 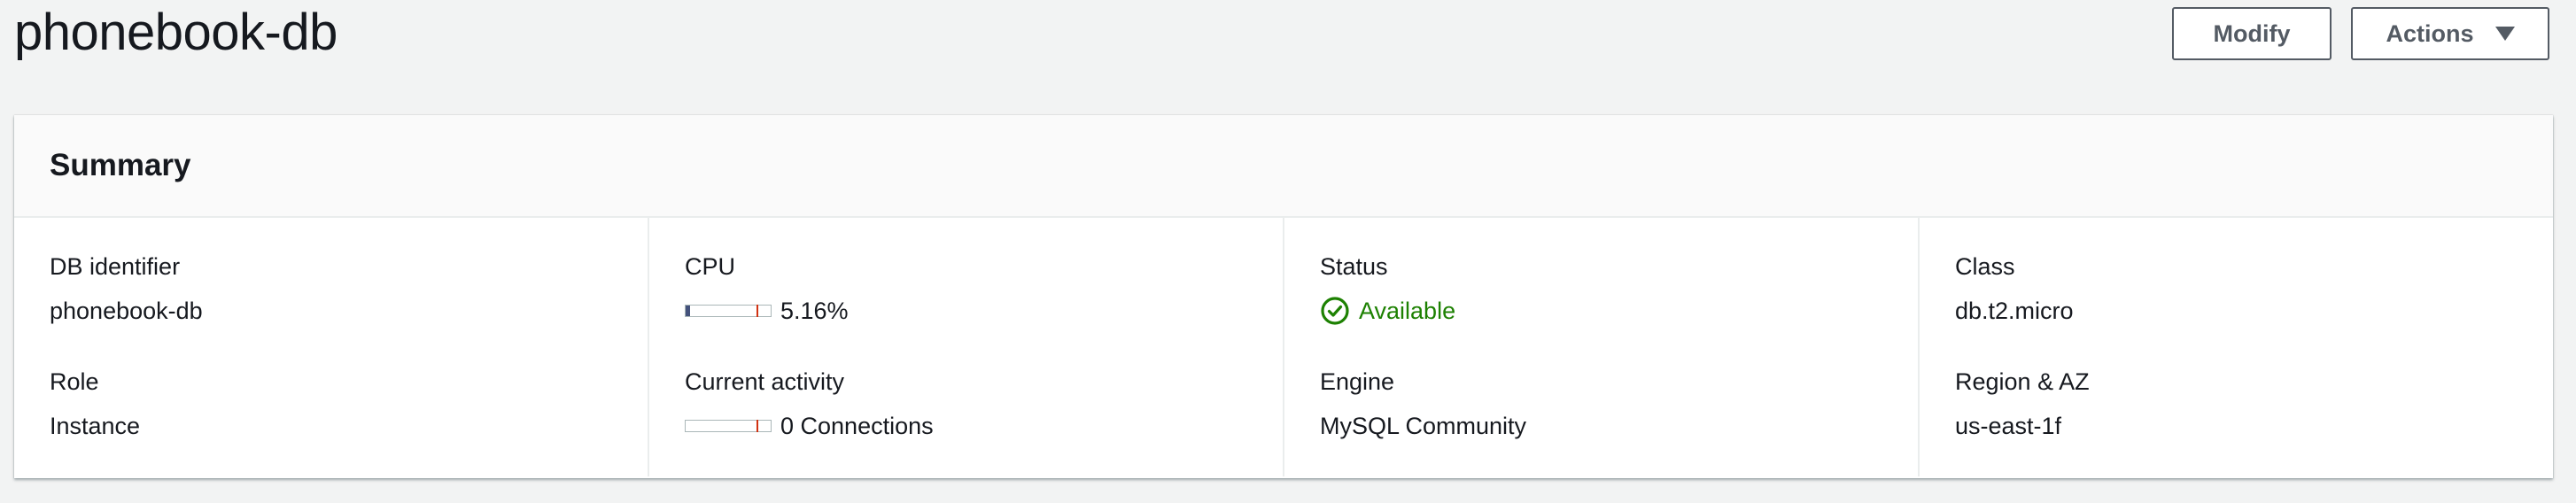 What do you see at coordinates (2022, 381) in the screenshot?
I see `region-az-label: Region & AZ` at bounding box center [2022, 381].